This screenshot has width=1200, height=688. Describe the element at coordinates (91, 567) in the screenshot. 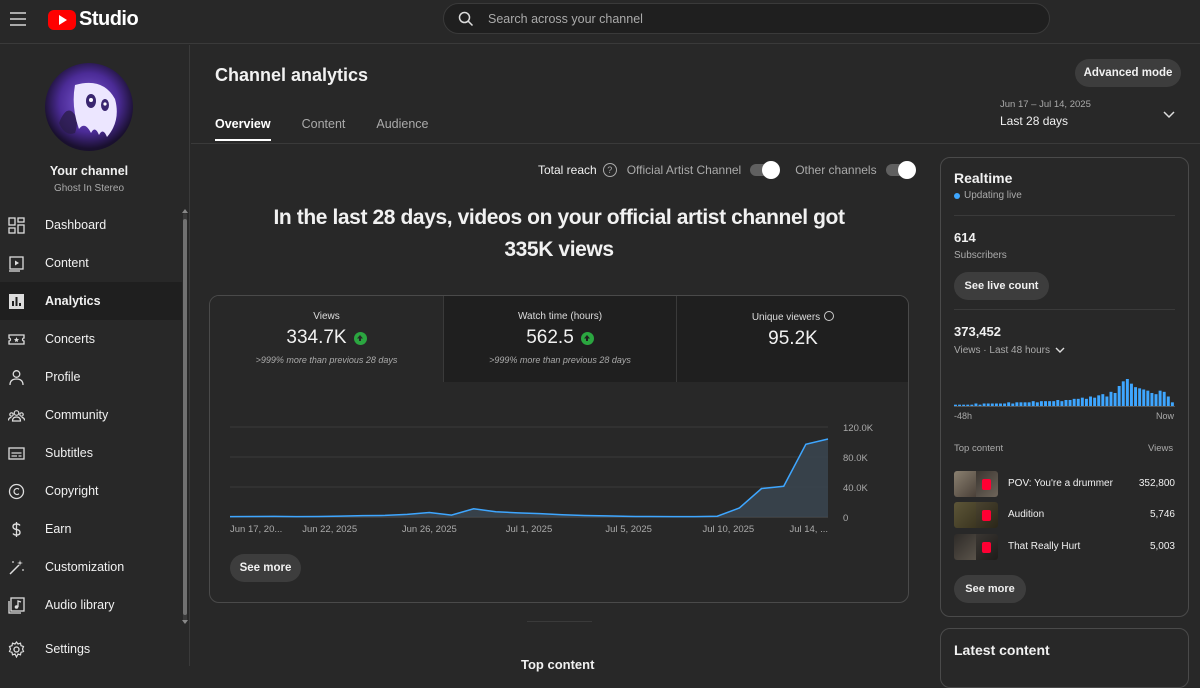

I see `sidebar-item-customization: Customization` at that location.